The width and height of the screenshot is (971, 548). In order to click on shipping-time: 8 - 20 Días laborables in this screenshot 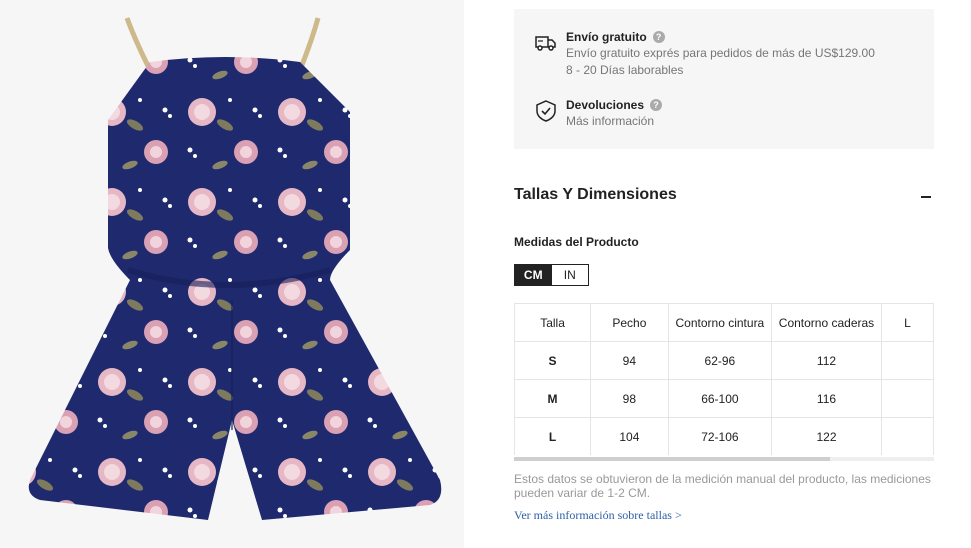, I will do `click(625, 70)`.